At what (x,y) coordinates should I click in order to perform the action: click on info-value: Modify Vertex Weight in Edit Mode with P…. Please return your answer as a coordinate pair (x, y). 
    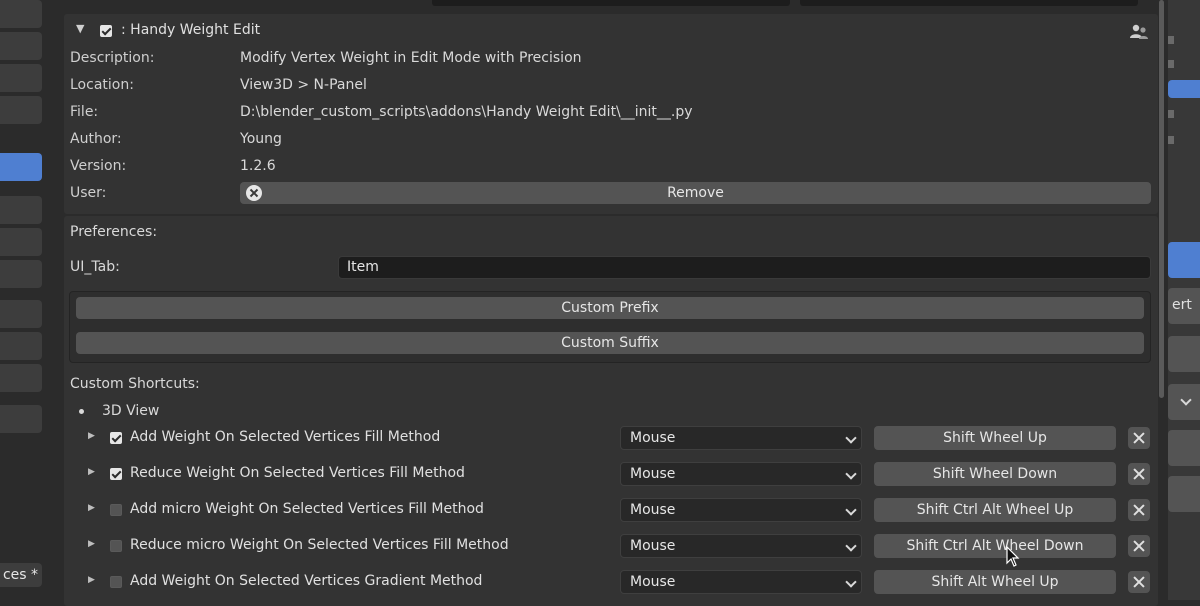
    Looking at the image, I should click on (411, 58).